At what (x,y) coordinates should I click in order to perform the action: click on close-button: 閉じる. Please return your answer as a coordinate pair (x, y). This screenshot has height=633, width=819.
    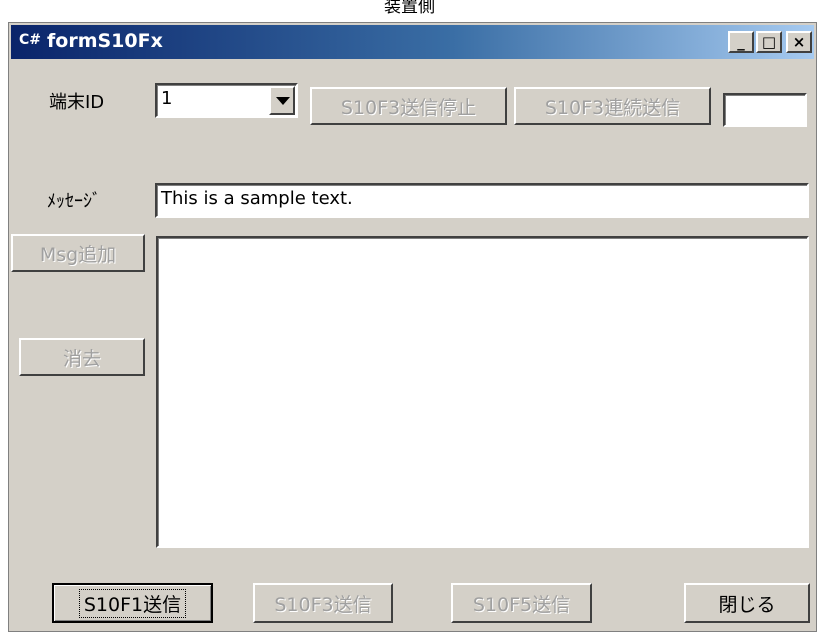
    Looking at the image, I should click on (747, 603).